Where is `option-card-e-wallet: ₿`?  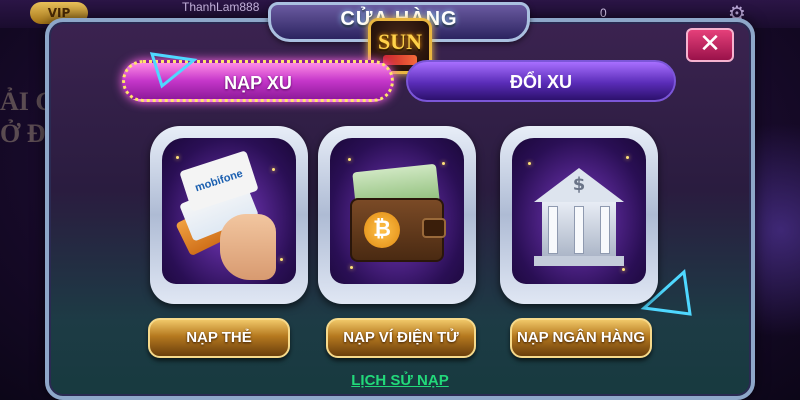 option-card-e-wallet: ₿ is located at coordinates (397, 215).